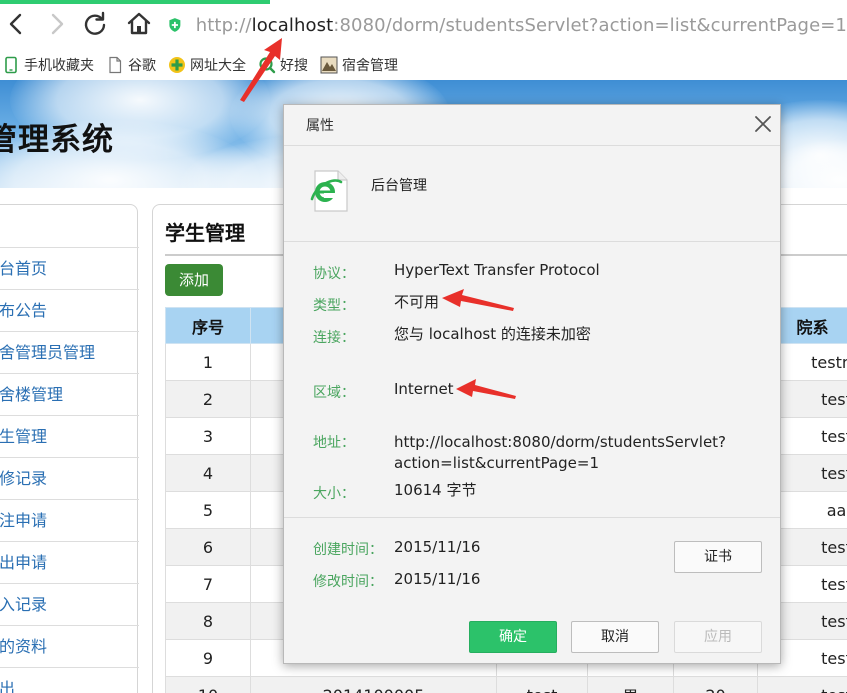 This screenshot has width=847, height=693. I want to click on protocol-value: HyperText Transfer Protocol, so click(497, 270).